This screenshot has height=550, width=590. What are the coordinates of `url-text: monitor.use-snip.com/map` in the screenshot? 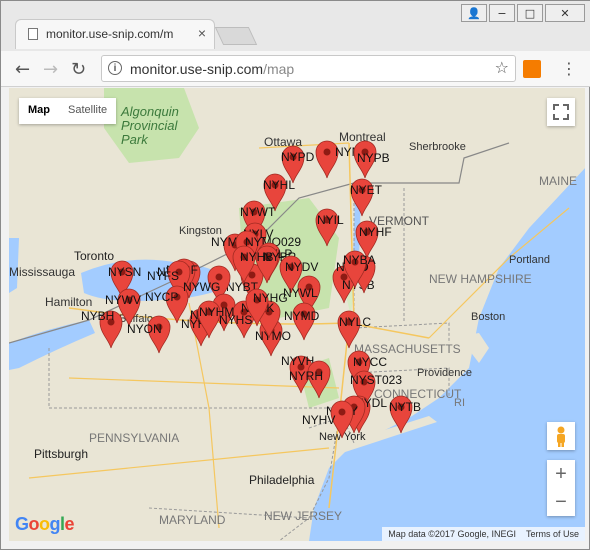 It's located at (212, 69).